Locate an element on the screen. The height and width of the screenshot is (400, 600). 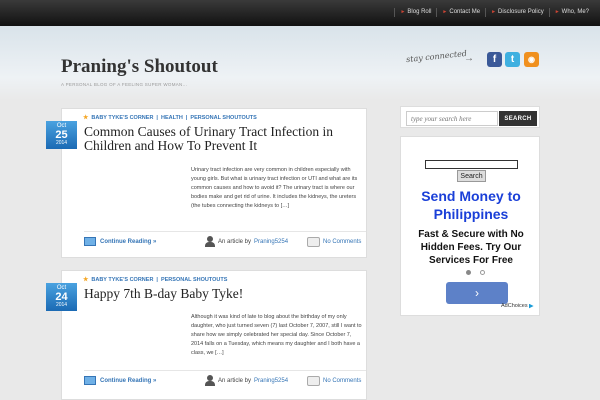
site-title: Praning's Shoutout is located at coordinates (139, 67).